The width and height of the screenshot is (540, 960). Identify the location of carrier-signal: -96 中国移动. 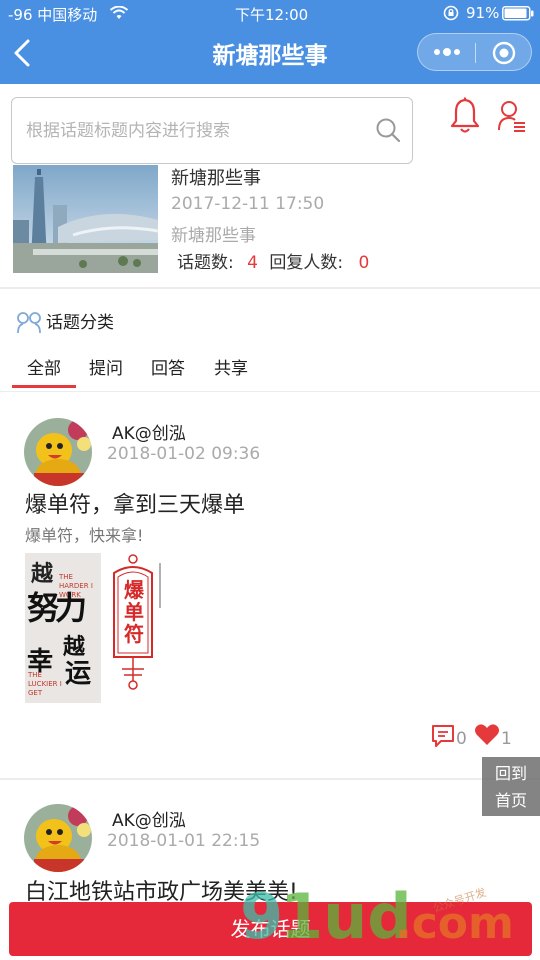
(53, 15).